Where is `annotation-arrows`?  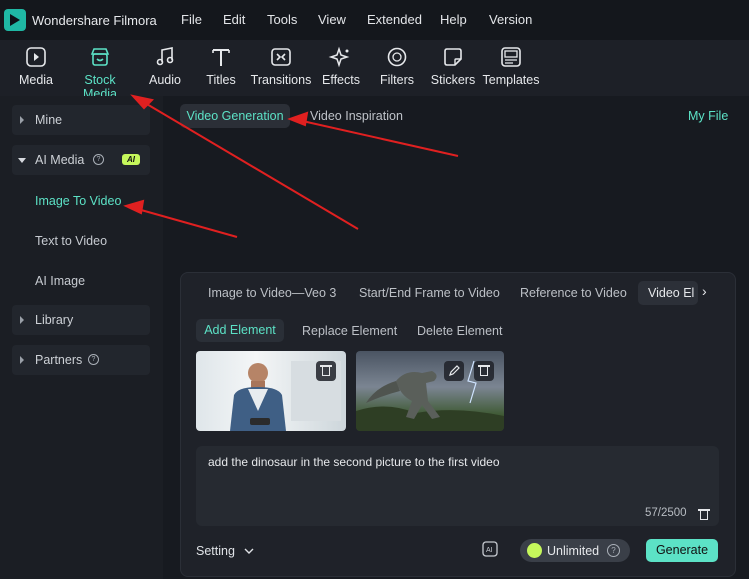 annotation-arrows is located at coordinates (291, 166).